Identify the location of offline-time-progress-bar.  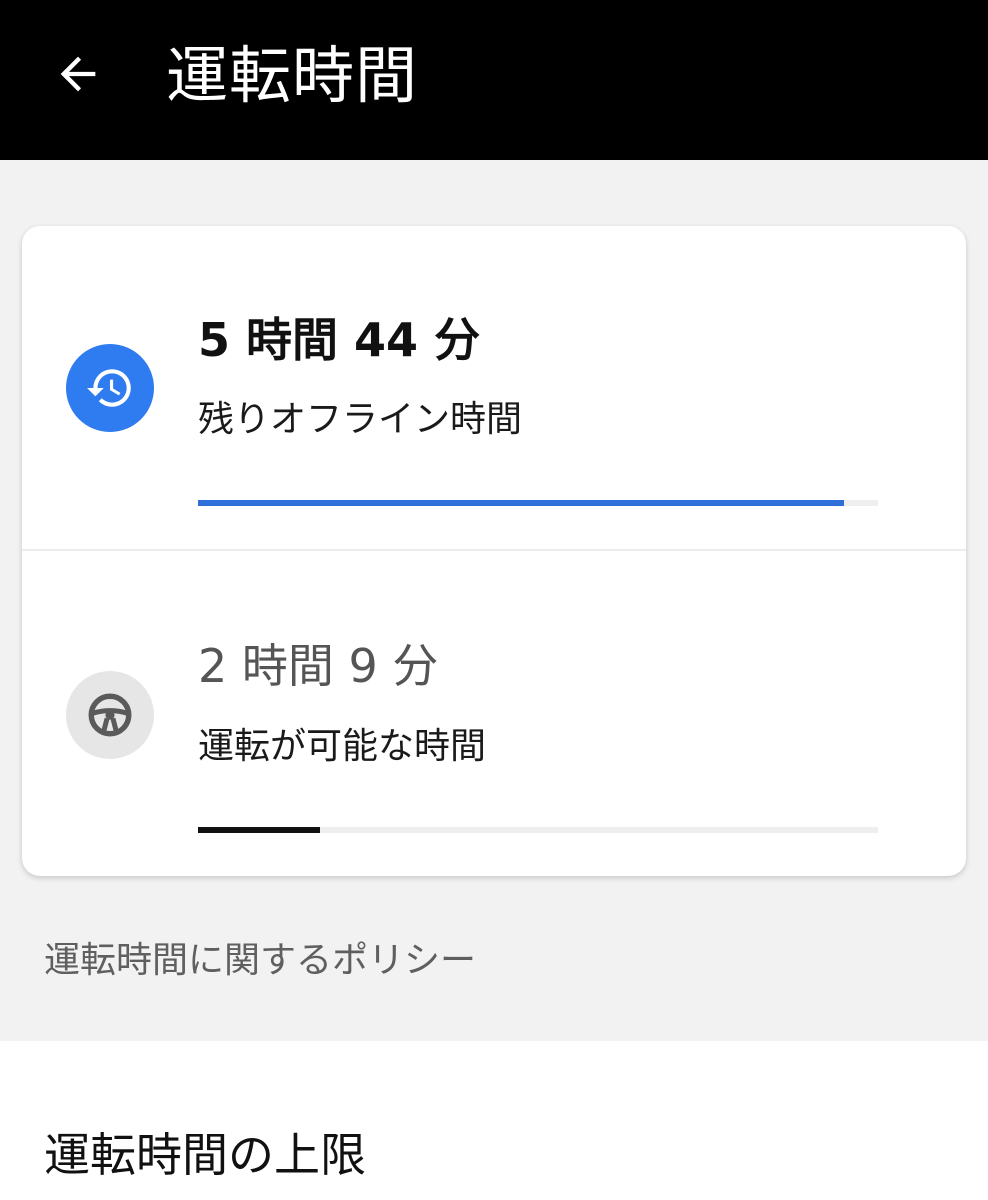
(538, 503).